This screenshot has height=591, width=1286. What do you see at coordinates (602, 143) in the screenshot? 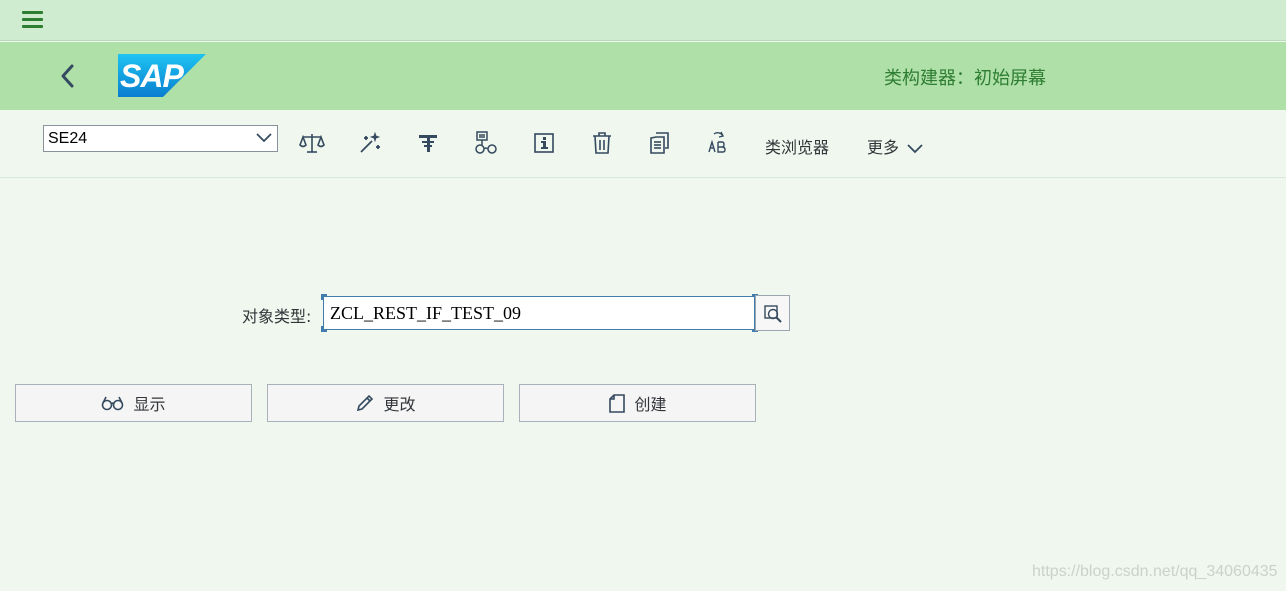
I see `delete-icon` at bounding box center [602, 143].